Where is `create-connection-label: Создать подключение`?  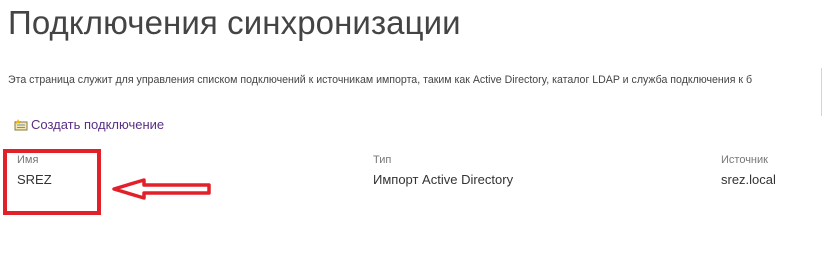
create-connection-label: Создать подключение is located at coordinates (97, 124).